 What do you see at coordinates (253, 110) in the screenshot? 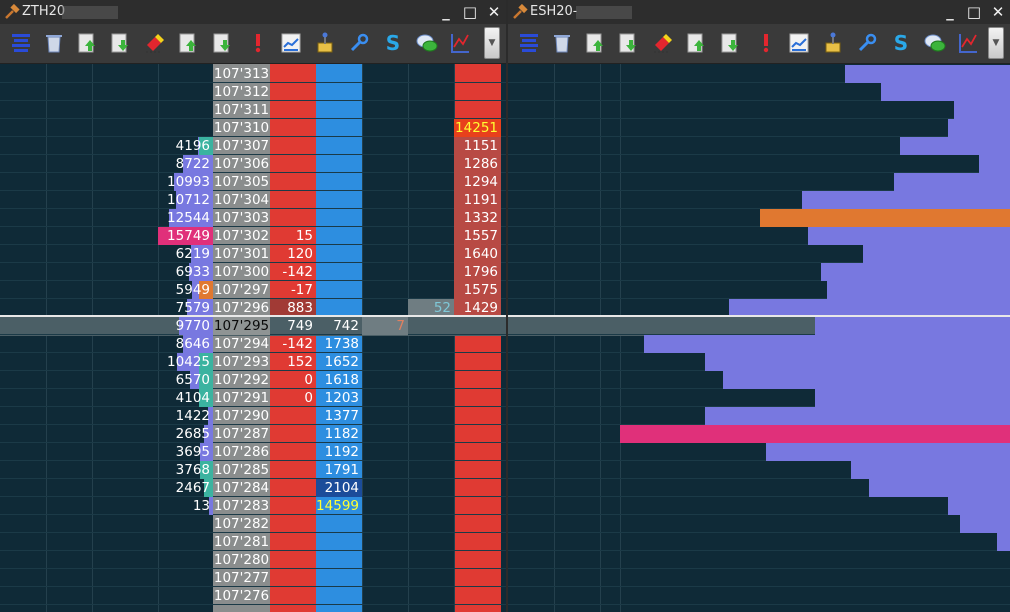
I see `ladder-row: 107'311` at bounding box center [253, 110].